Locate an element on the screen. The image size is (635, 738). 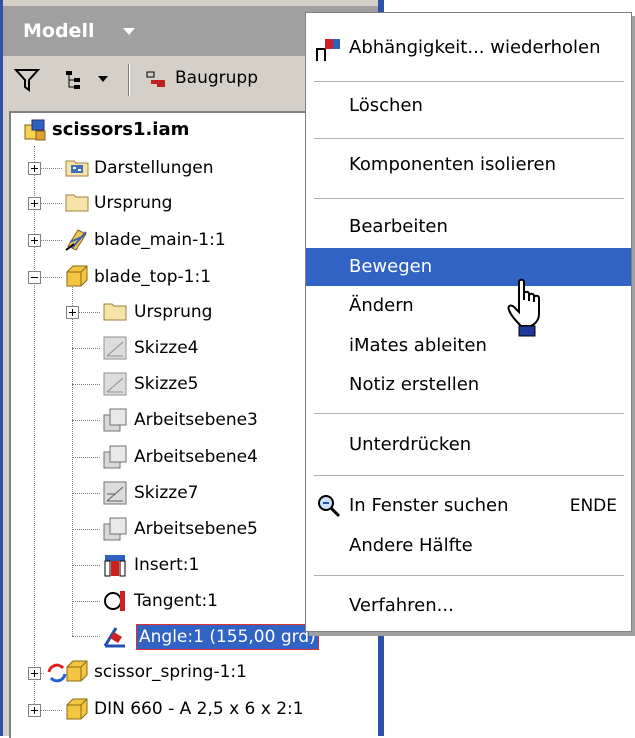
menu-item-edit: Bearbeiten is located at coordinates (468, 227).